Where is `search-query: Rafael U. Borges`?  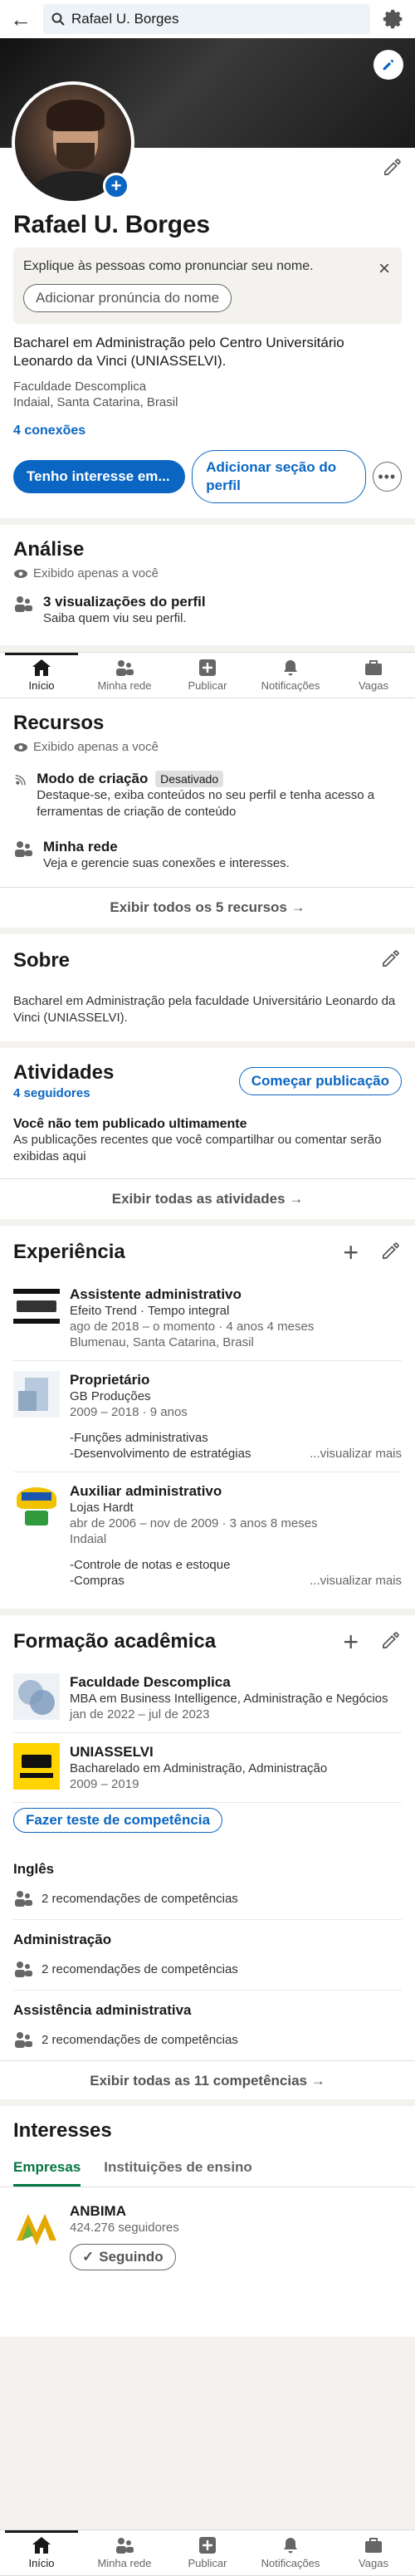
search-query: Rafael U. Borges is located at coordinates (125, 19).